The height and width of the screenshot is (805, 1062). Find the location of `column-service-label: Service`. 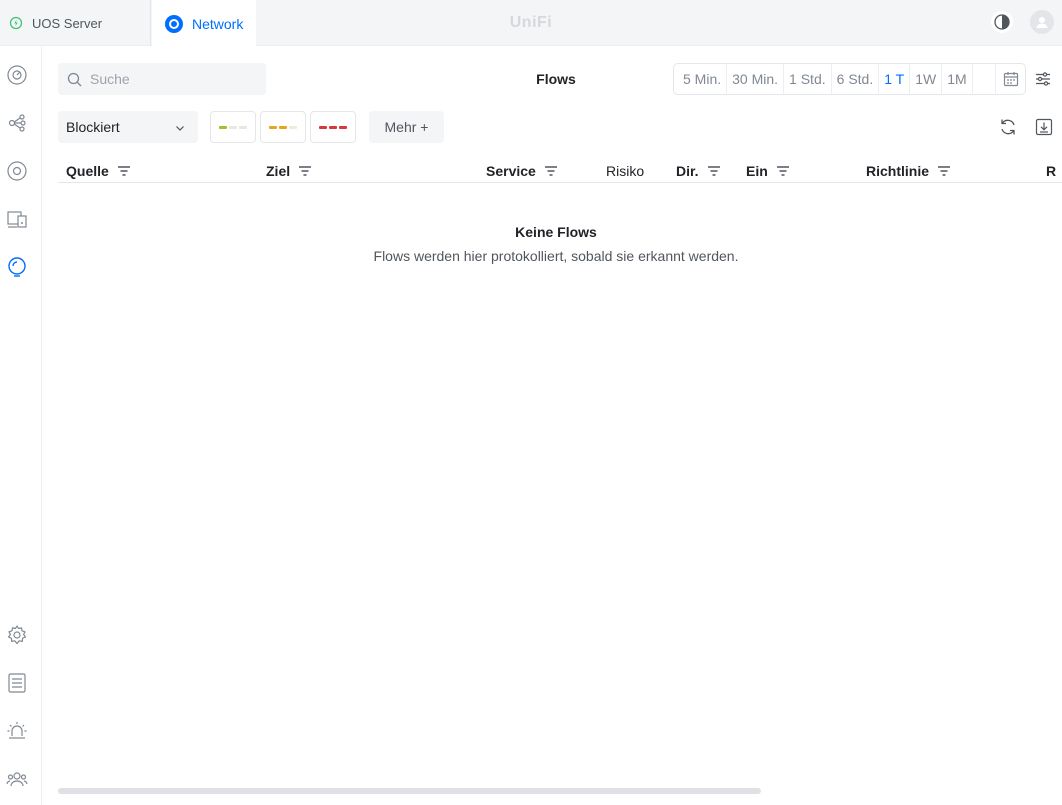

column-service-label: Service is located at coordinates (511, 171).